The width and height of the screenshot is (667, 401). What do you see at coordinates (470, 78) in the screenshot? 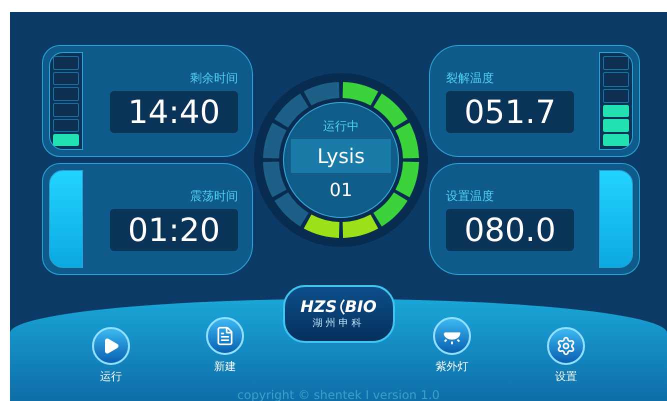
I see `panel-label: 裂解温度` at bounding box center [470, 78].